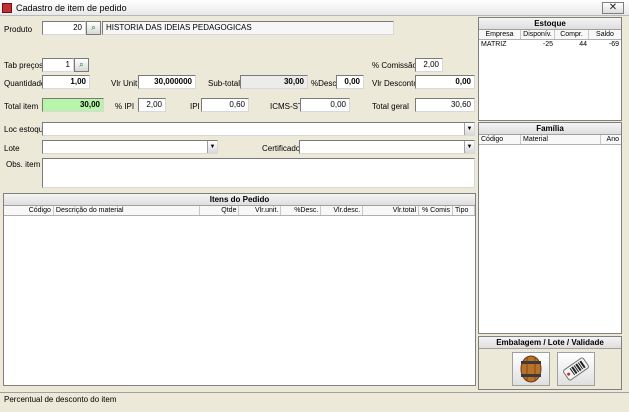  I want to click on obs-item-label: Obs. item, so click(23, 164).